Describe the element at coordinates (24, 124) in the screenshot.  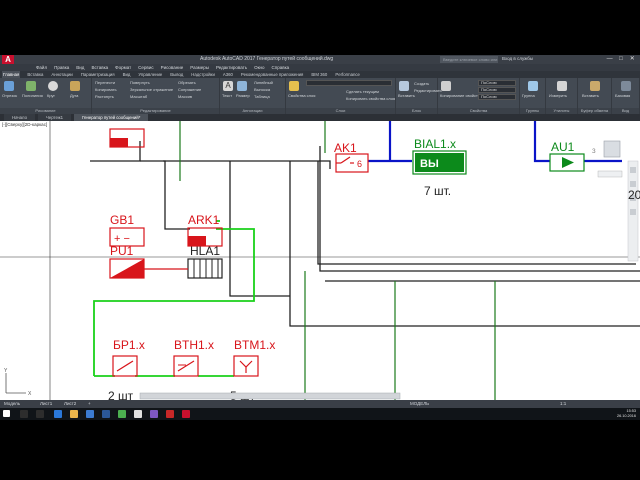
I see `viewport-label: [-][Сверху][2D-каркас]` at that location.